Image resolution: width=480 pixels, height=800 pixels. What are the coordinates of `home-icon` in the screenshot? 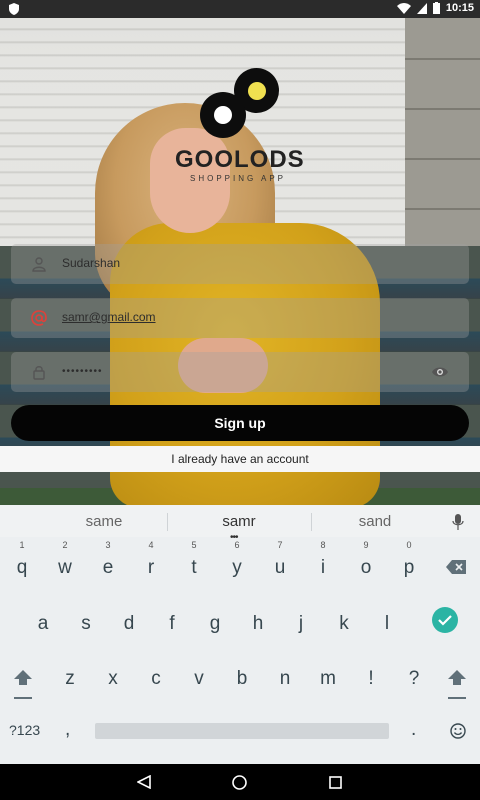 It's located at (239, 782).